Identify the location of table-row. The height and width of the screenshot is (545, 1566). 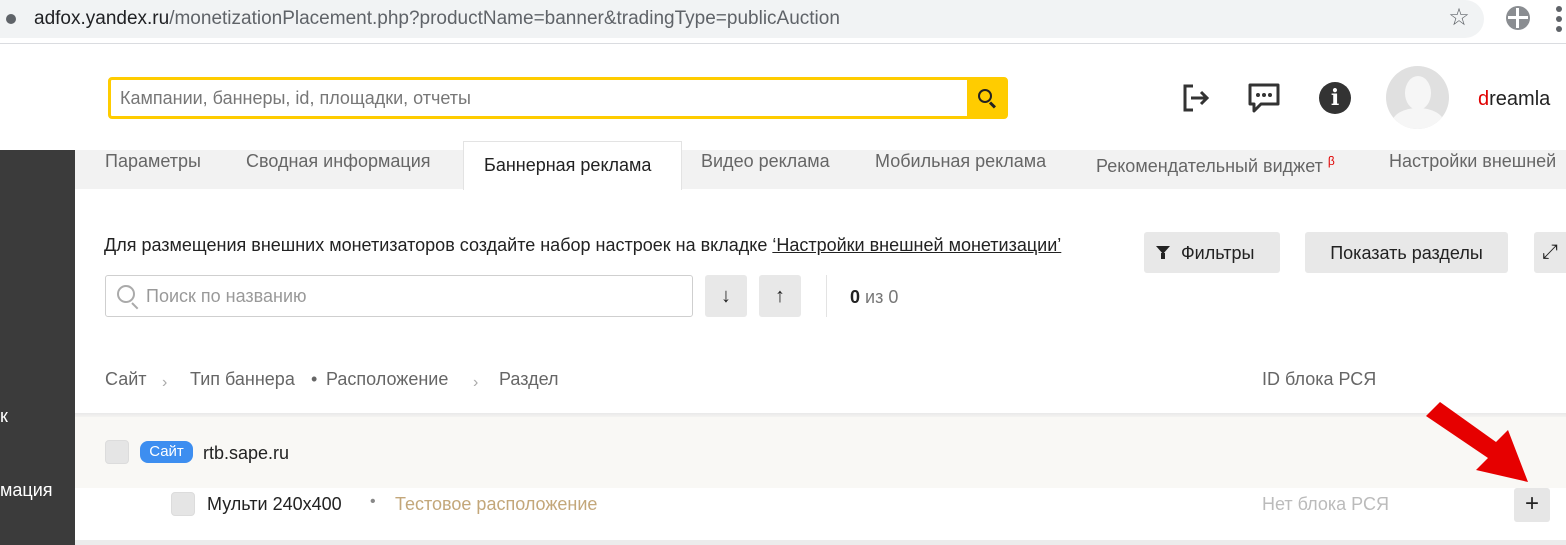
(820, 452).